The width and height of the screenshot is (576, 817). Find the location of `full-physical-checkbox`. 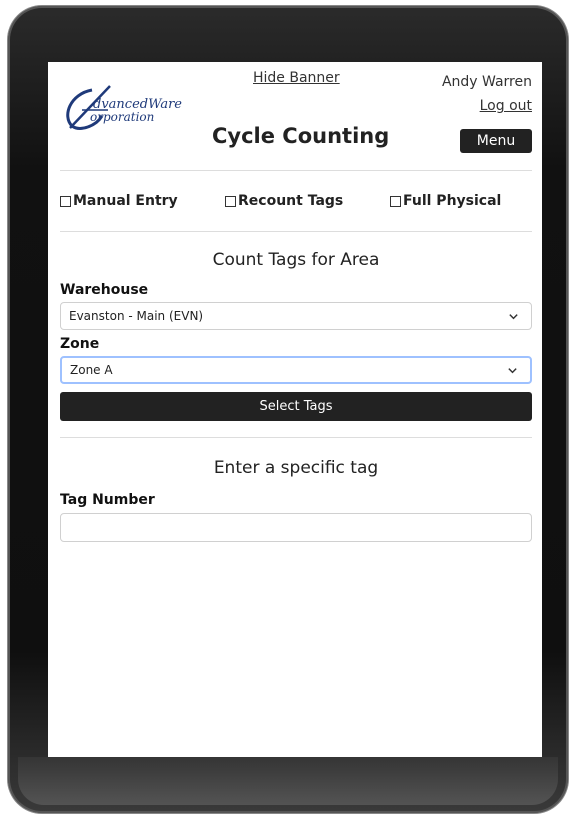

full-physical-checkbox is located at coordinates (395, 201).